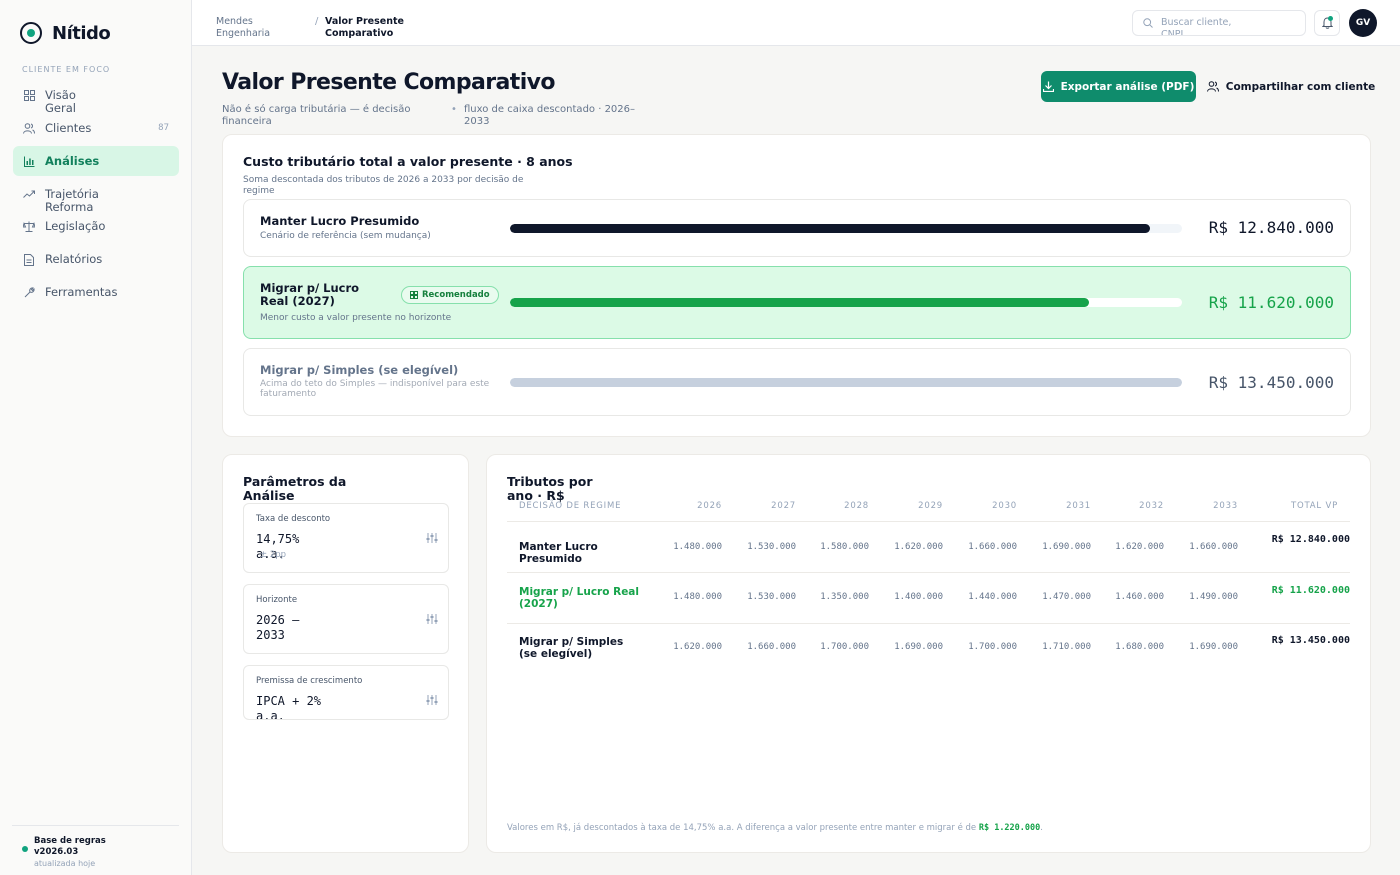  Describe the element at coordinates (1310, 539) in the screenshot. I see `row-total: R$ 12.840.000` at that location.